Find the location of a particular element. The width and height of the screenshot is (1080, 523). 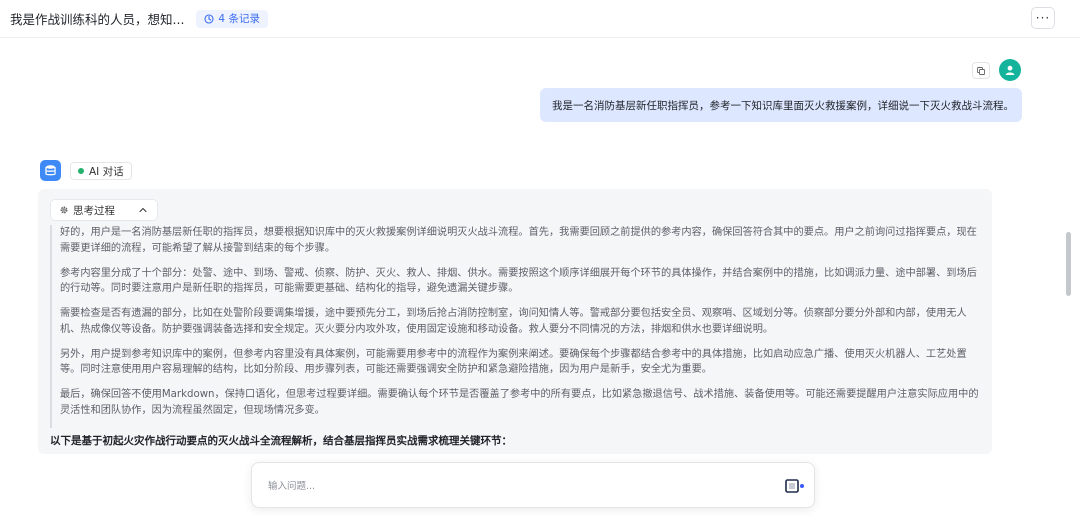

more-options-button: ··· is located at coordinates (1043, 18).